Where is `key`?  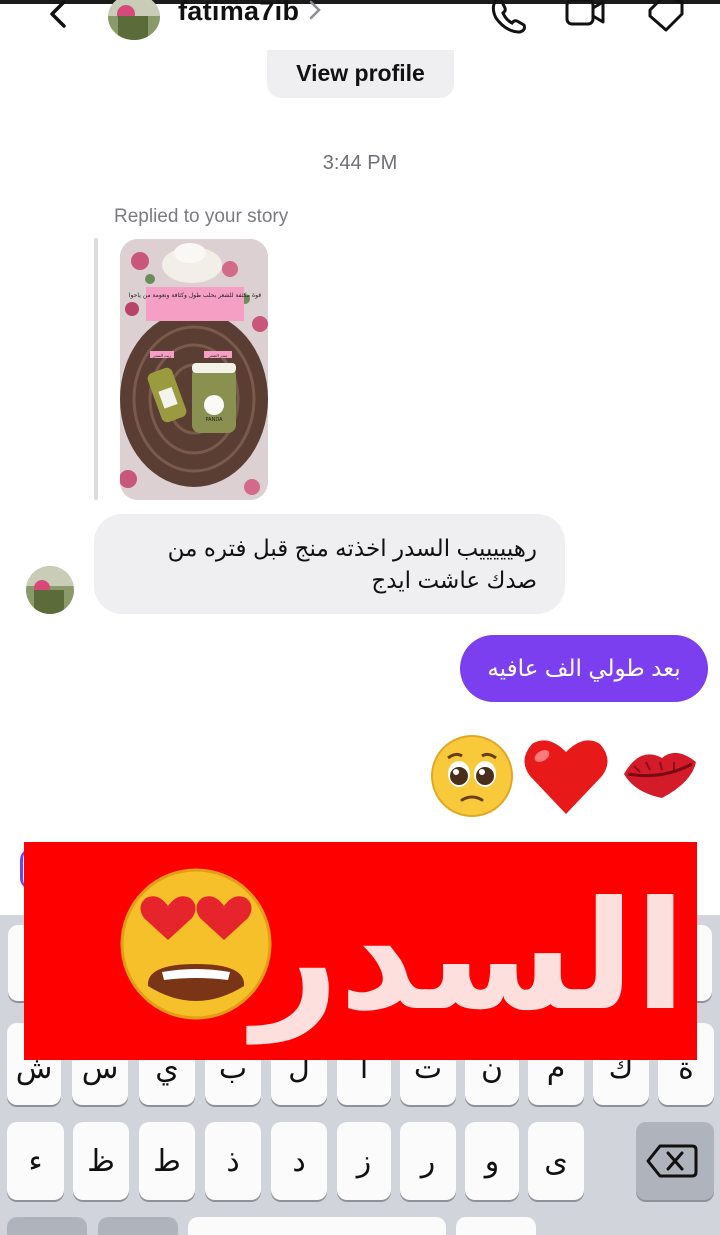 key is located at coordinates (496, 1226).